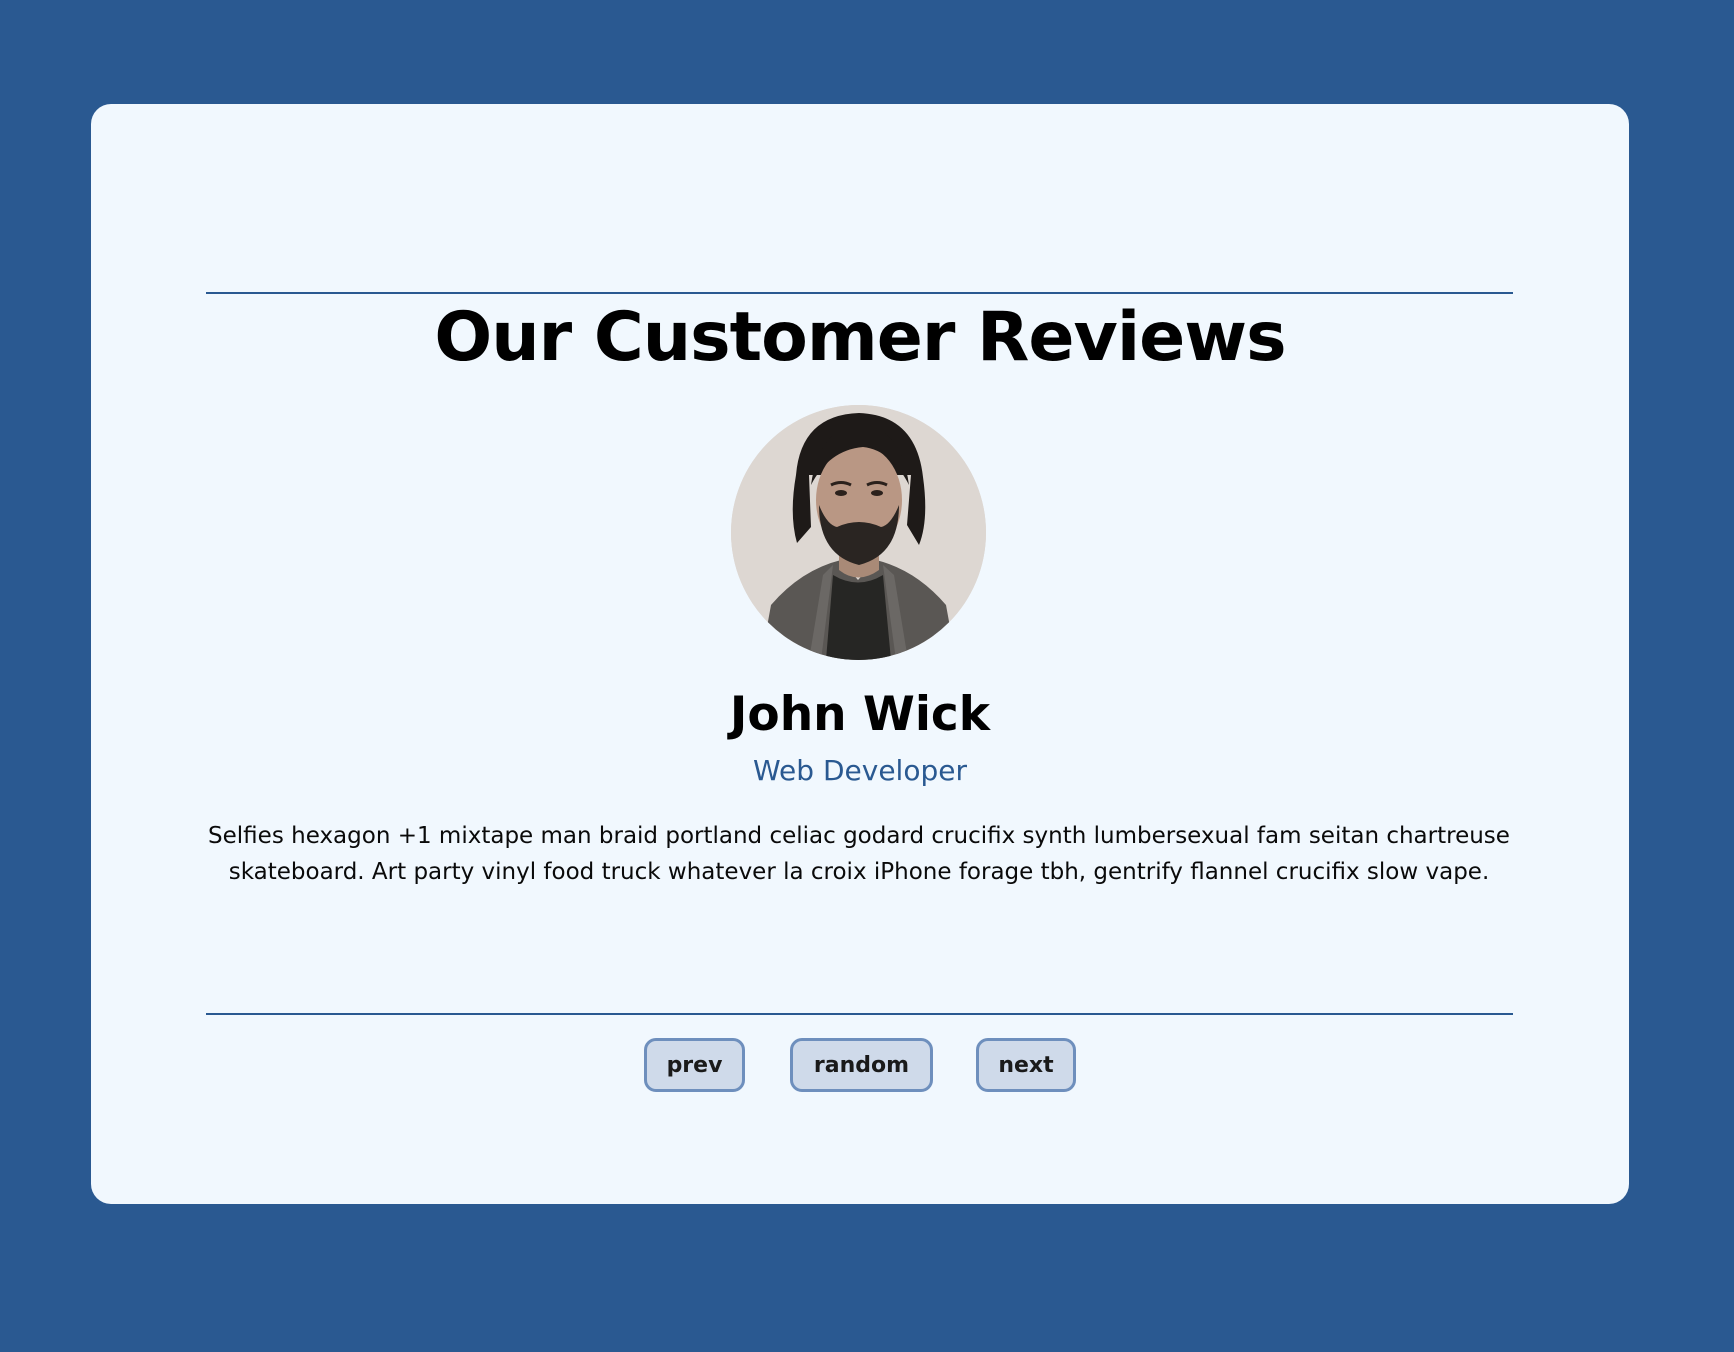 This screenshot has height=1352, width=1734. I want to click on random-button: random, so click(861, 1065).